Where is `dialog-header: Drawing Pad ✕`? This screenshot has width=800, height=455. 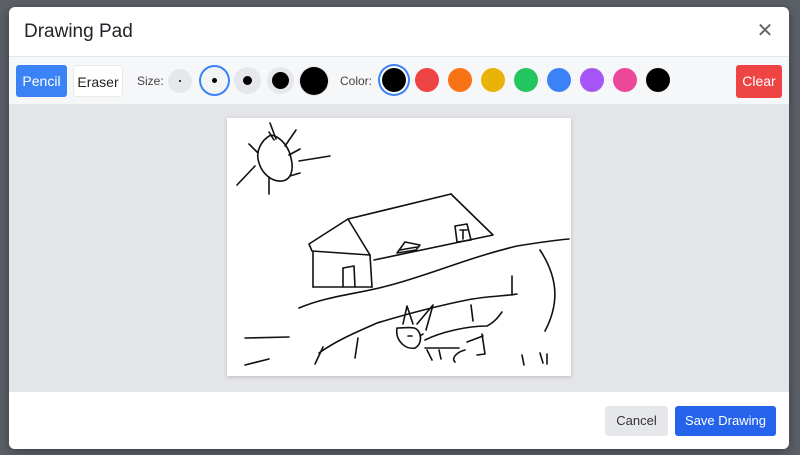 dialog-header: Drawing Pad ✕ is located at coordinates (399, 32).